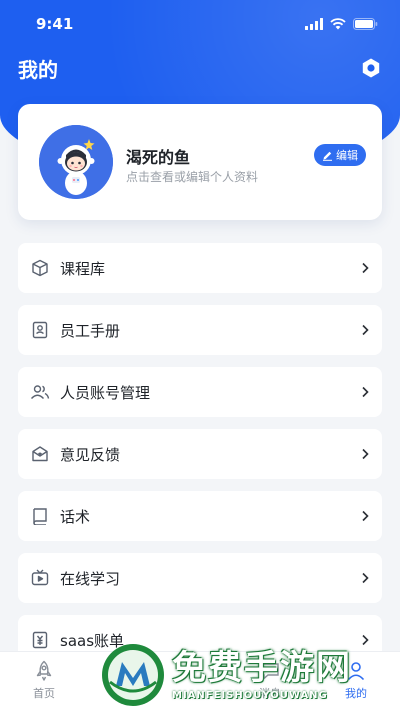 The height and width of the screenshot is (711, 400). I want to click on book-icon, so click(40, 516).